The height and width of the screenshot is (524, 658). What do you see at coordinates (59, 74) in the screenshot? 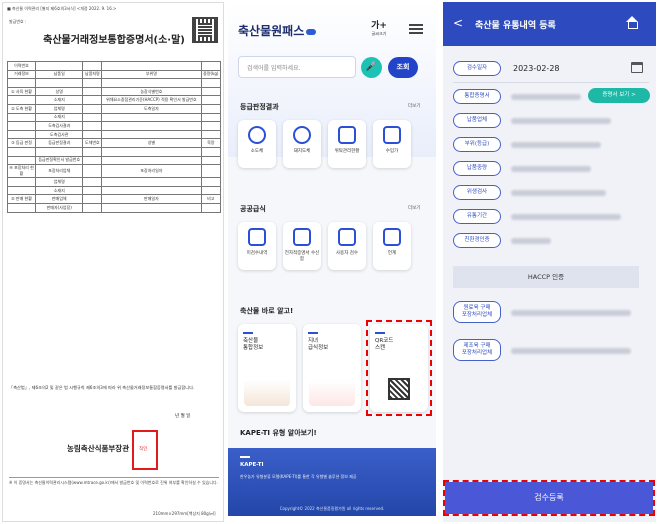
I see `certificate-table-cell: 납품일` at bounding box center [59, 74].